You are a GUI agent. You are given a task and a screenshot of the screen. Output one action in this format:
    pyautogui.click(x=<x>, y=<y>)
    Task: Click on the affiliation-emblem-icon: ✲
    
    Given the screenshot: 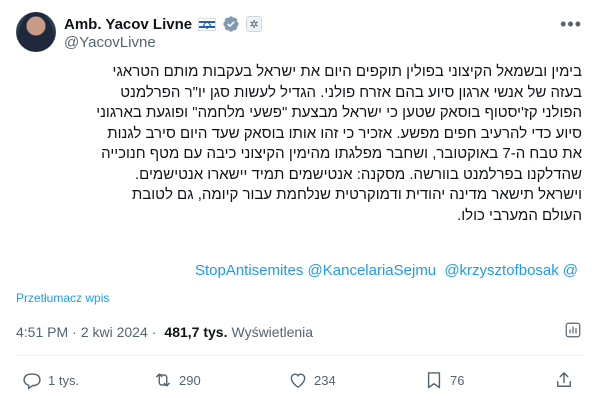 What is the action you would take?
    pyautogui.click(x=254, y=24)
    